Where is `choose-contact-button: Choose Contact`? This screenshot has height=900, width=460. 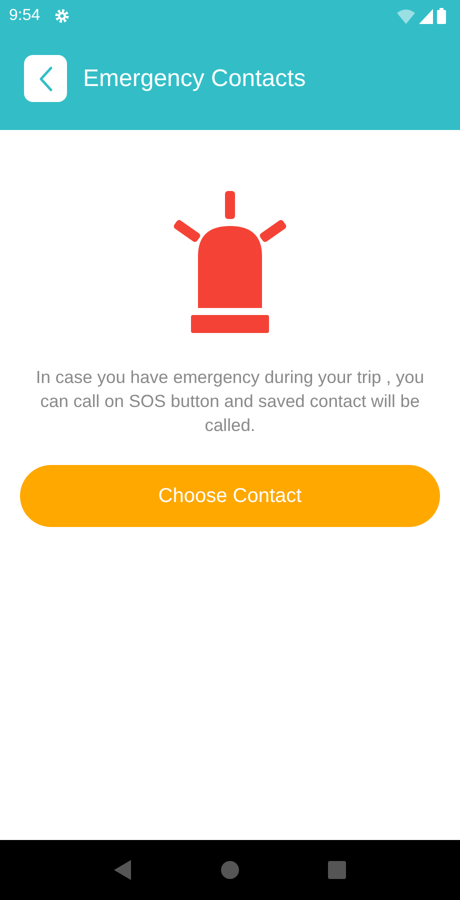
choose-contact-button: Choose Contact is located at coordinates (230, 496).